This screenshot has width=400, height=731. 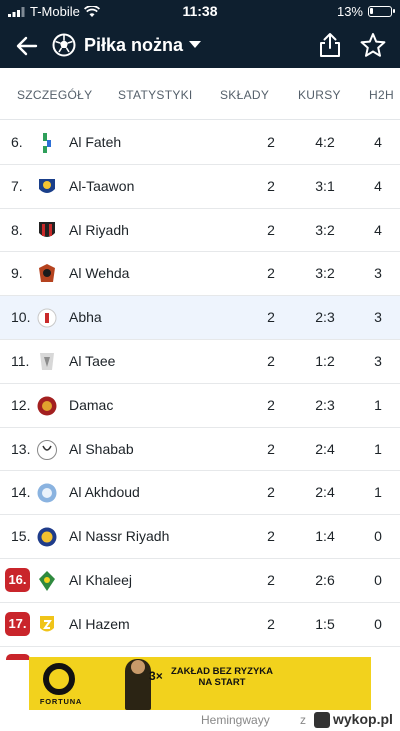 What do you see at coordinates (200, 94) in the screenshot?
I see `tab-bar: SZCZEGÓŁY STATYSTYKI SKŁADY KURSY H2H` at bounding box center [200, 94].